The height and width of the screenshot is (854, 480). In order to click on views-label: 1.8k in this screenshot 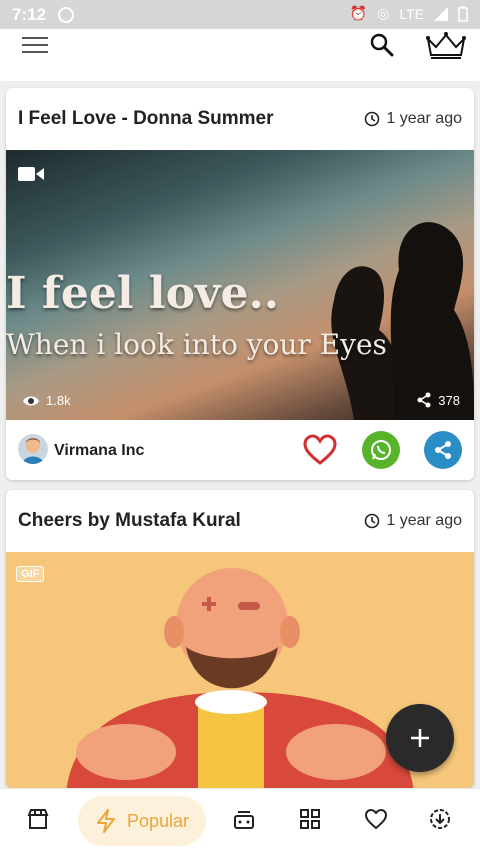, I will do `click(58, 400)`.